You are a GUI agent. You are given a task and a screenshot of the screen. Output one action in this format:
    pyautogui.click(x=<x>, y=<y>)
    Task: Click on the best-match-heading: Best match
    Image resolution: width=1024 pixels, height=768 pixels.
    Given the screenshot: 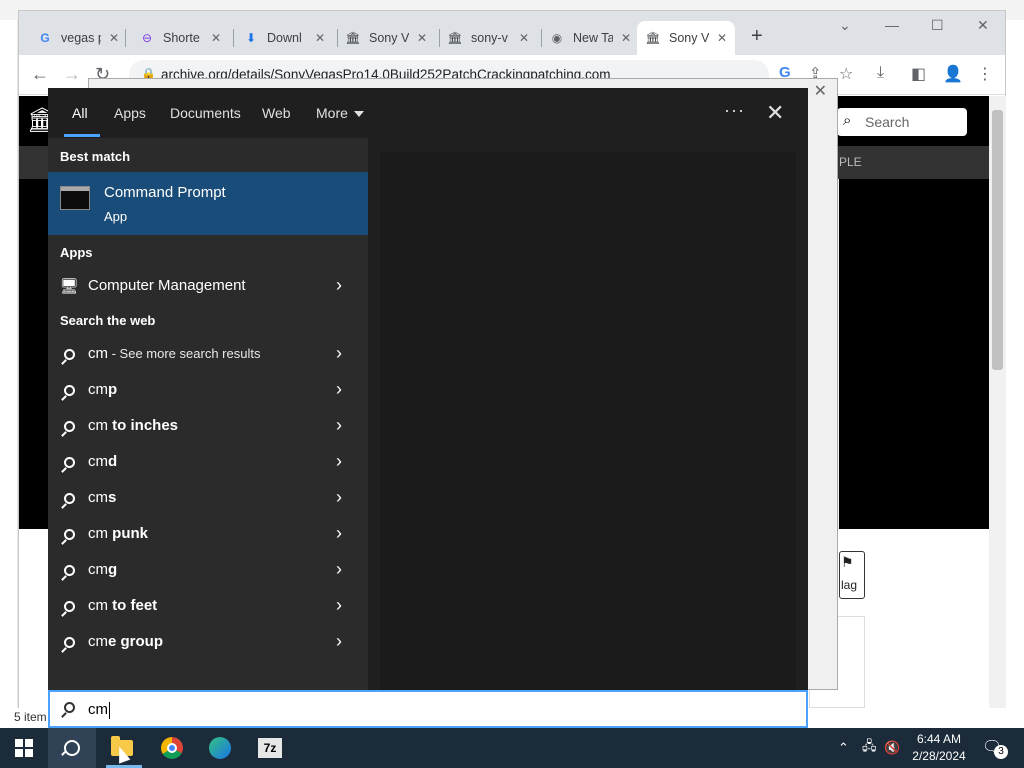 What is the action you would take?
    pyautogui.click(x=95, y=156)
    